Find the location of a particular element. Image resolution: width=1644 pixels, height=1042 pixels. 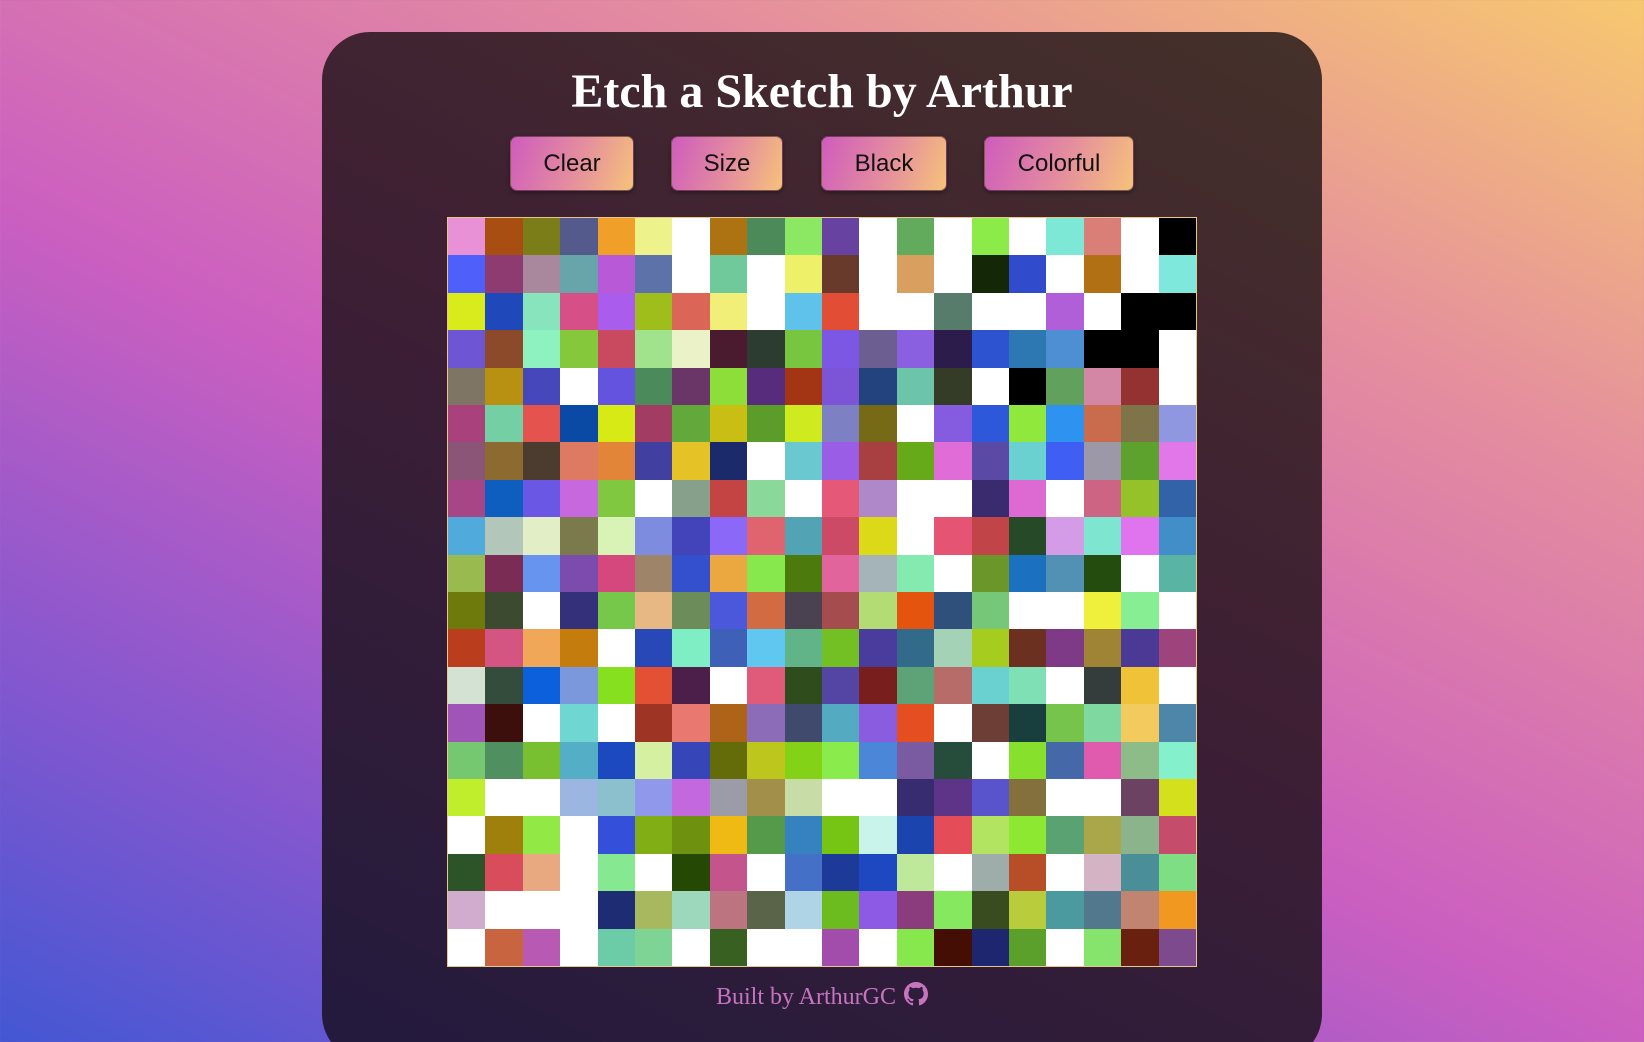

footer-credit: Built by ArthurGC is located at coordinates (806, 997).